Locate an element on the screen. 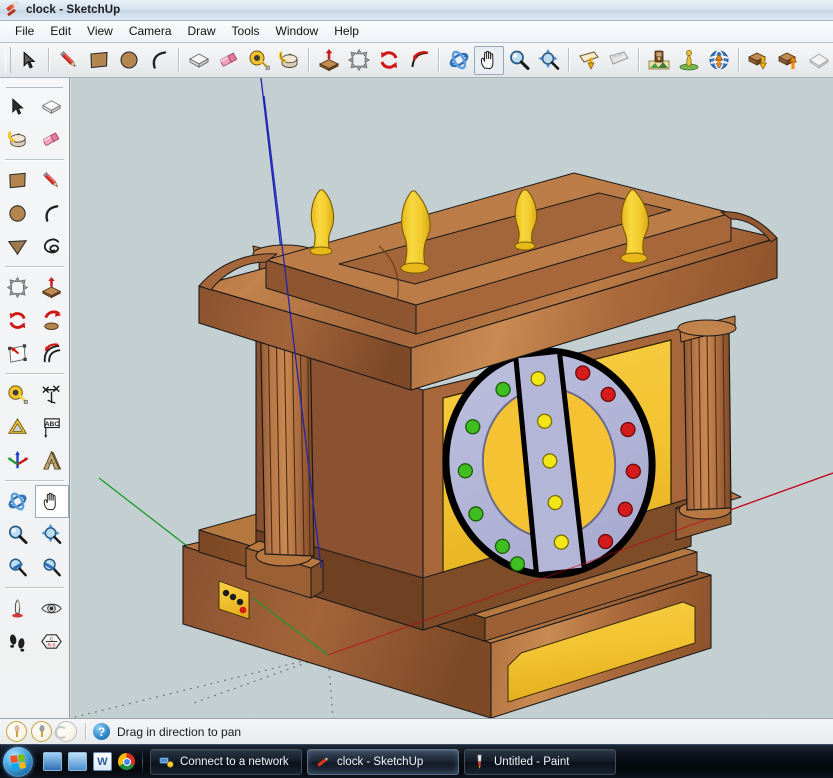  follow-me-solid-icon is located at coordinates (53, 320).